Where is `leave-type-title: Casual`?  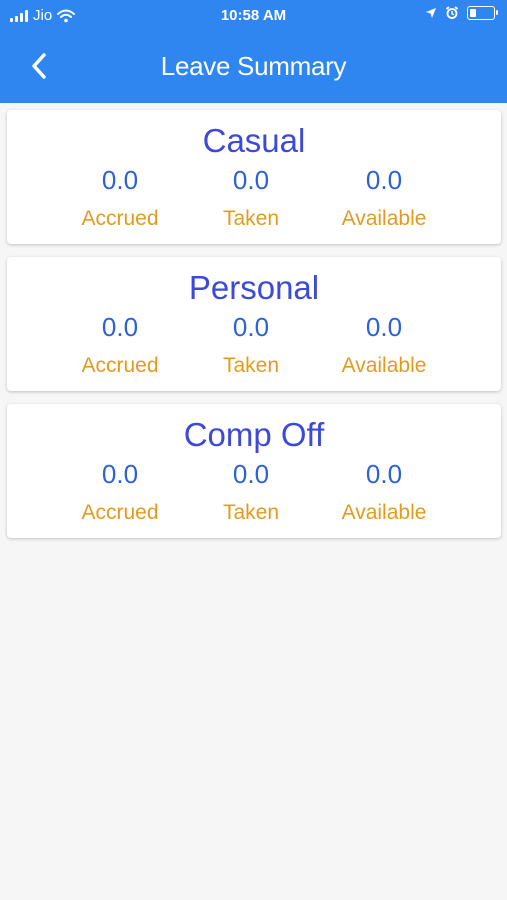
leave-type-title: Casual is located at coordinates (254, 140).